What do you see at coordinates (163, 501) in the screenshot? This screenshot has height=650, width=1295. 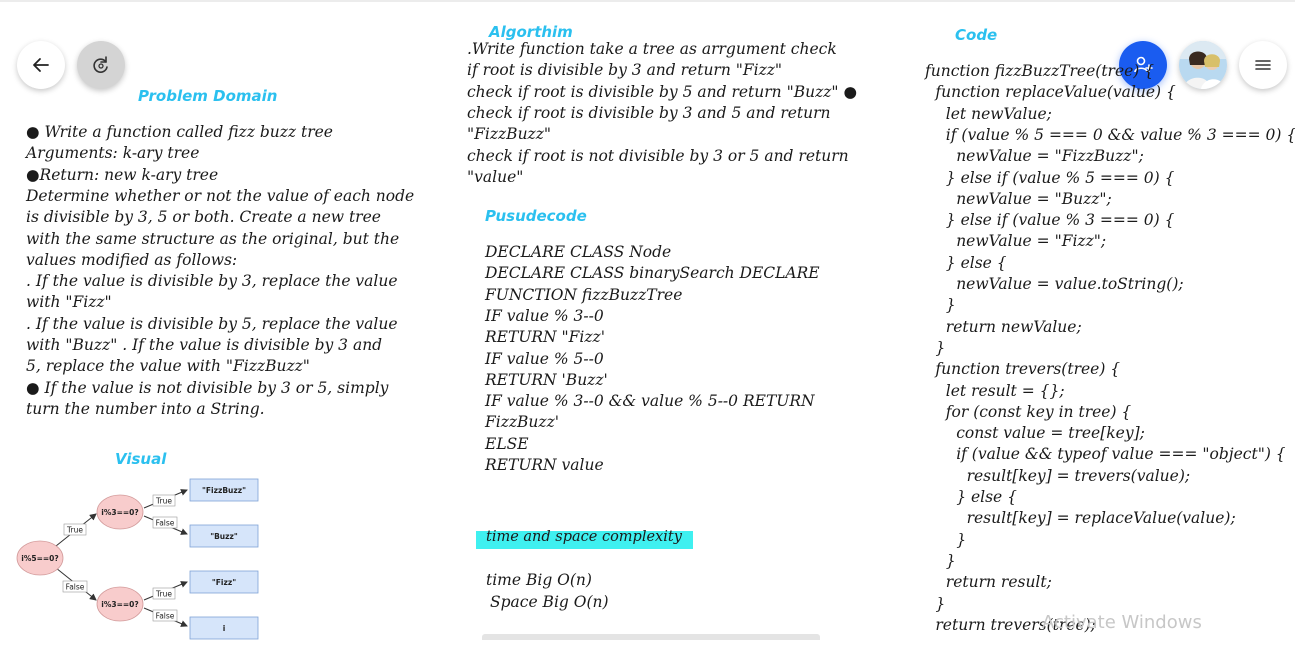 I see `edge-label-upper-true: True` at bounding box center [163, 501].